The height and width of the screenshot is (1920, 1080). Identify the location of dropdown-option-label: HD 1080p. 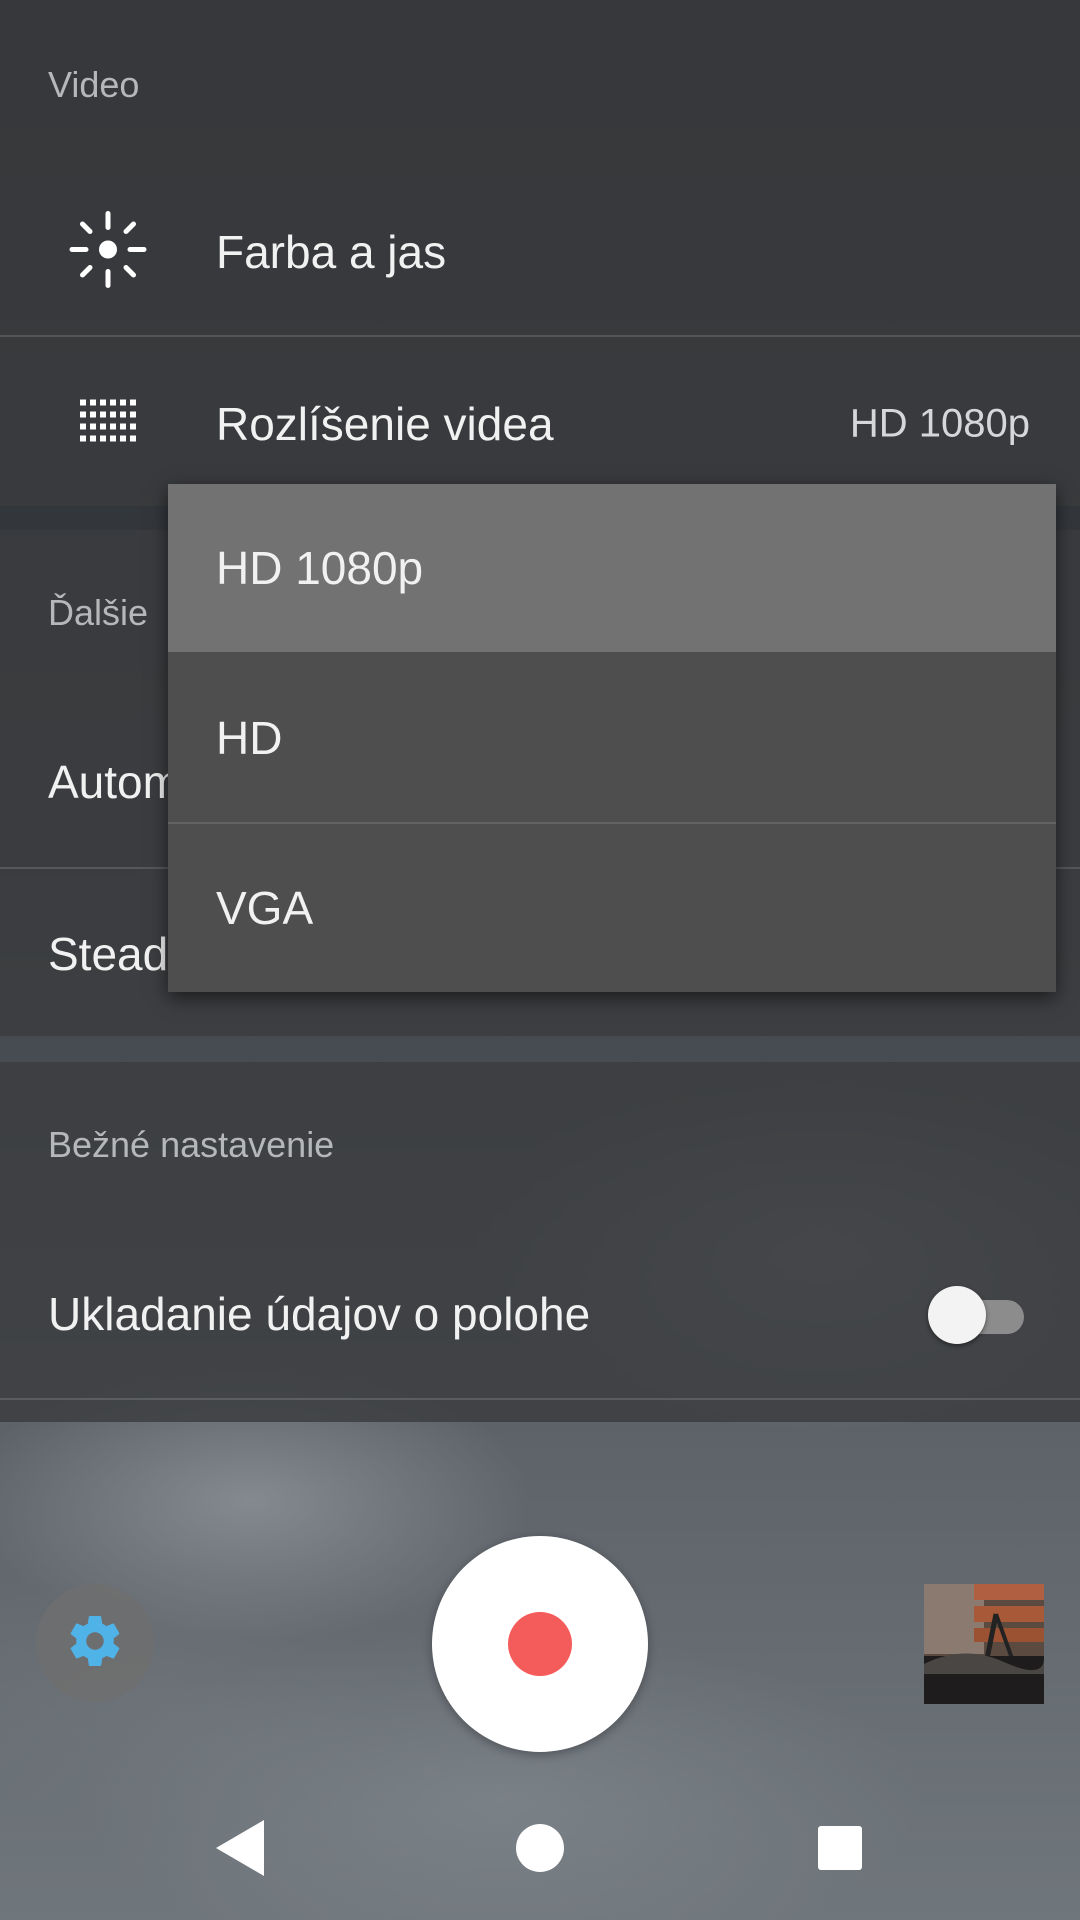
(320, 568).